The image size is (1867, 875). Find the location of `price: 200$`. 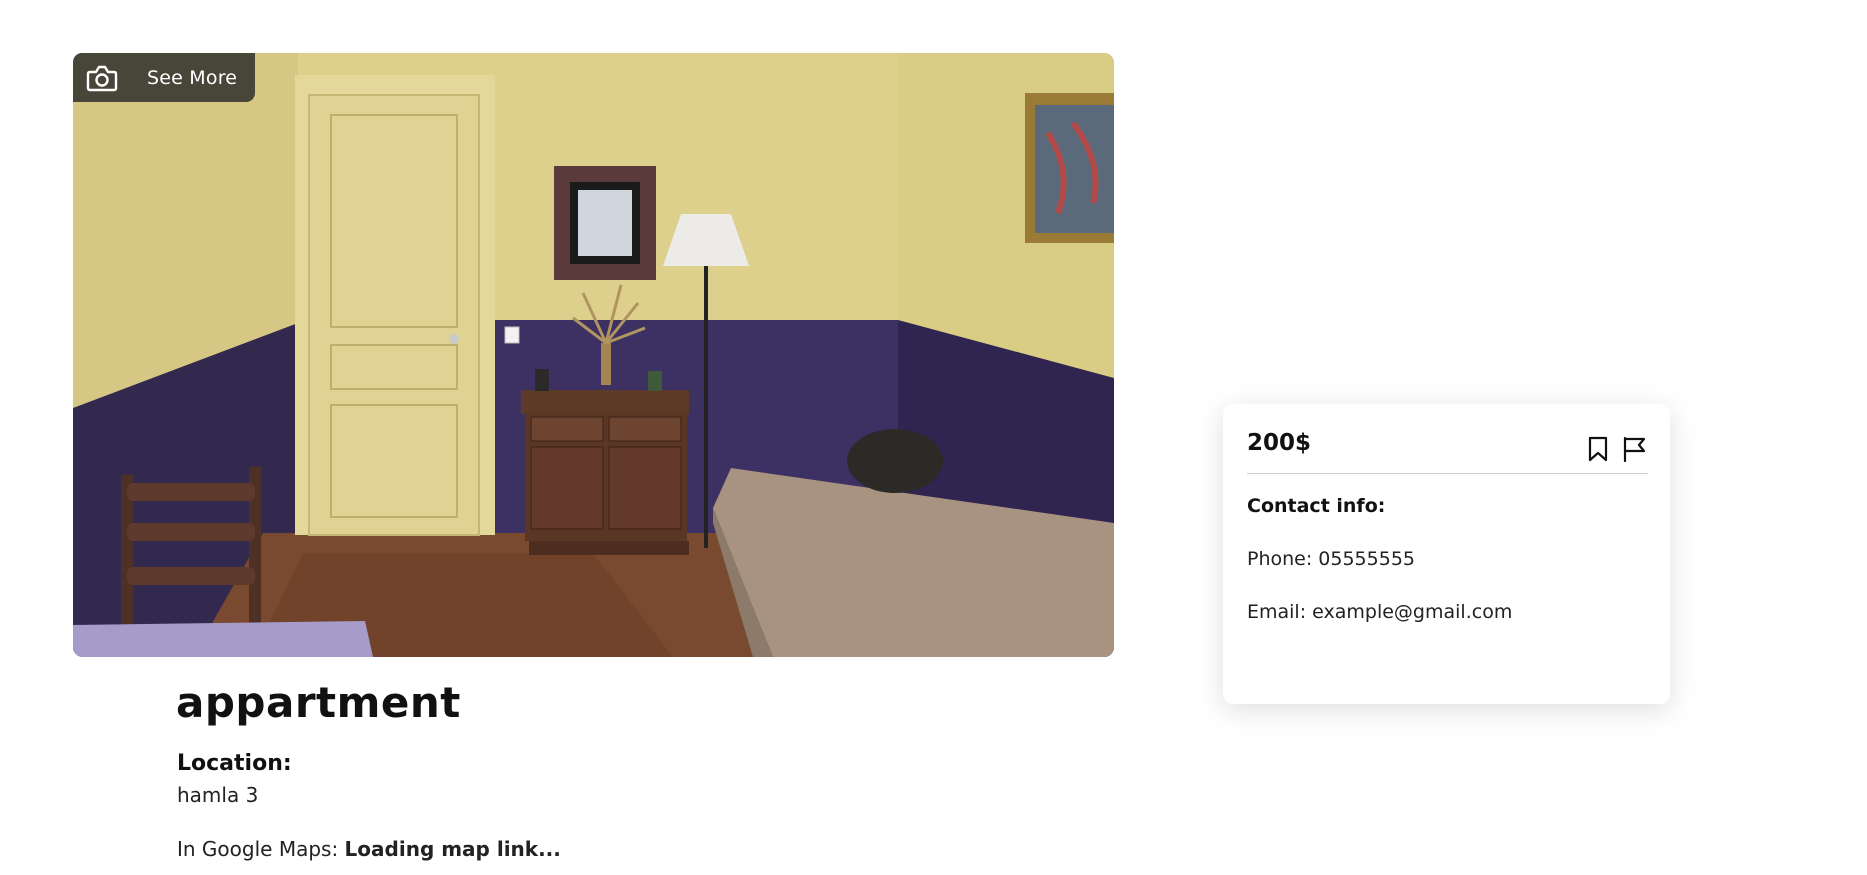

price: 200$ is located at coordinates (1279, 443).